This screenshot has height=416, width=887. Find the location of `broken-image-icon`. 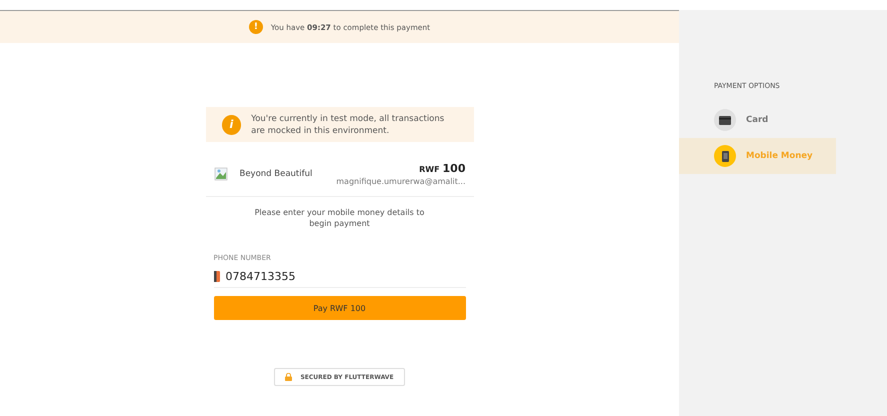

broken-image-icon is located at coordinates (221, 174).